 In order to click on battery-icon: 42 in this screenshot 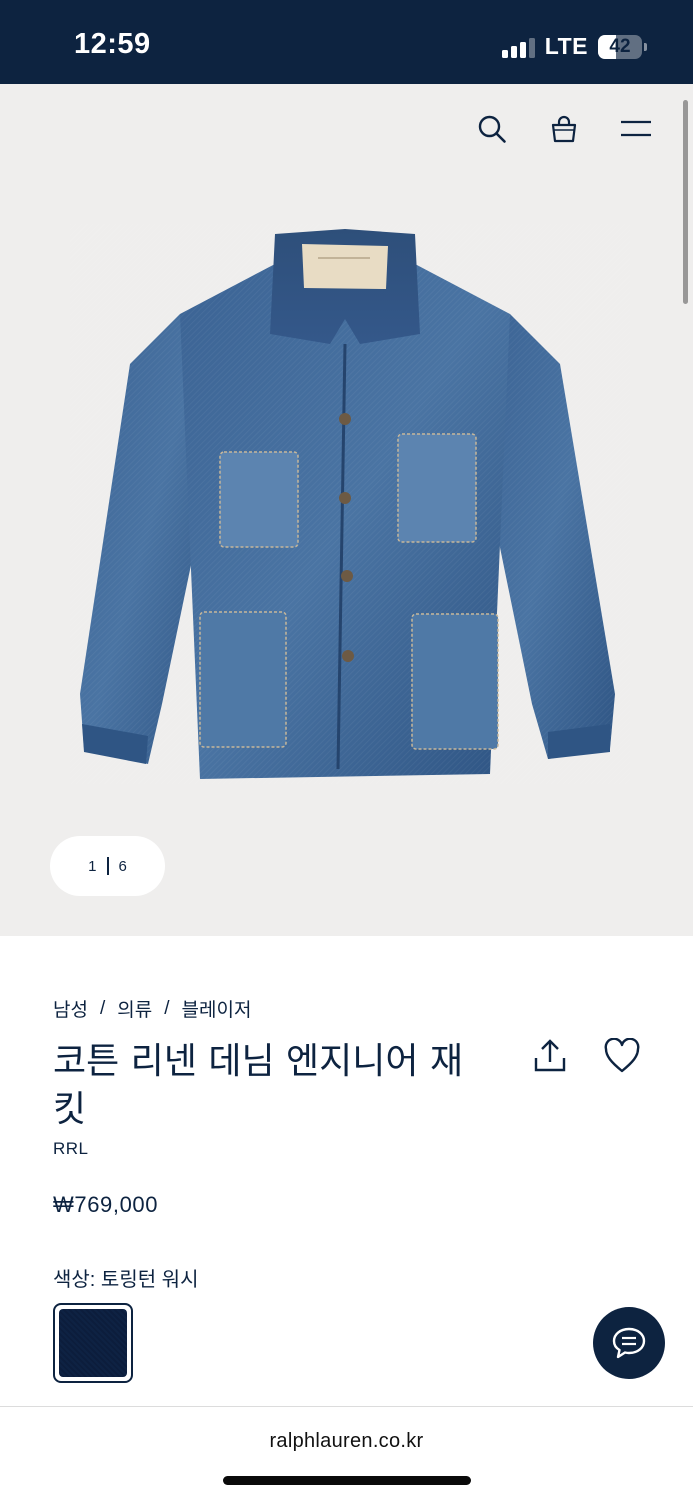, I will do `click(620, 46)`.